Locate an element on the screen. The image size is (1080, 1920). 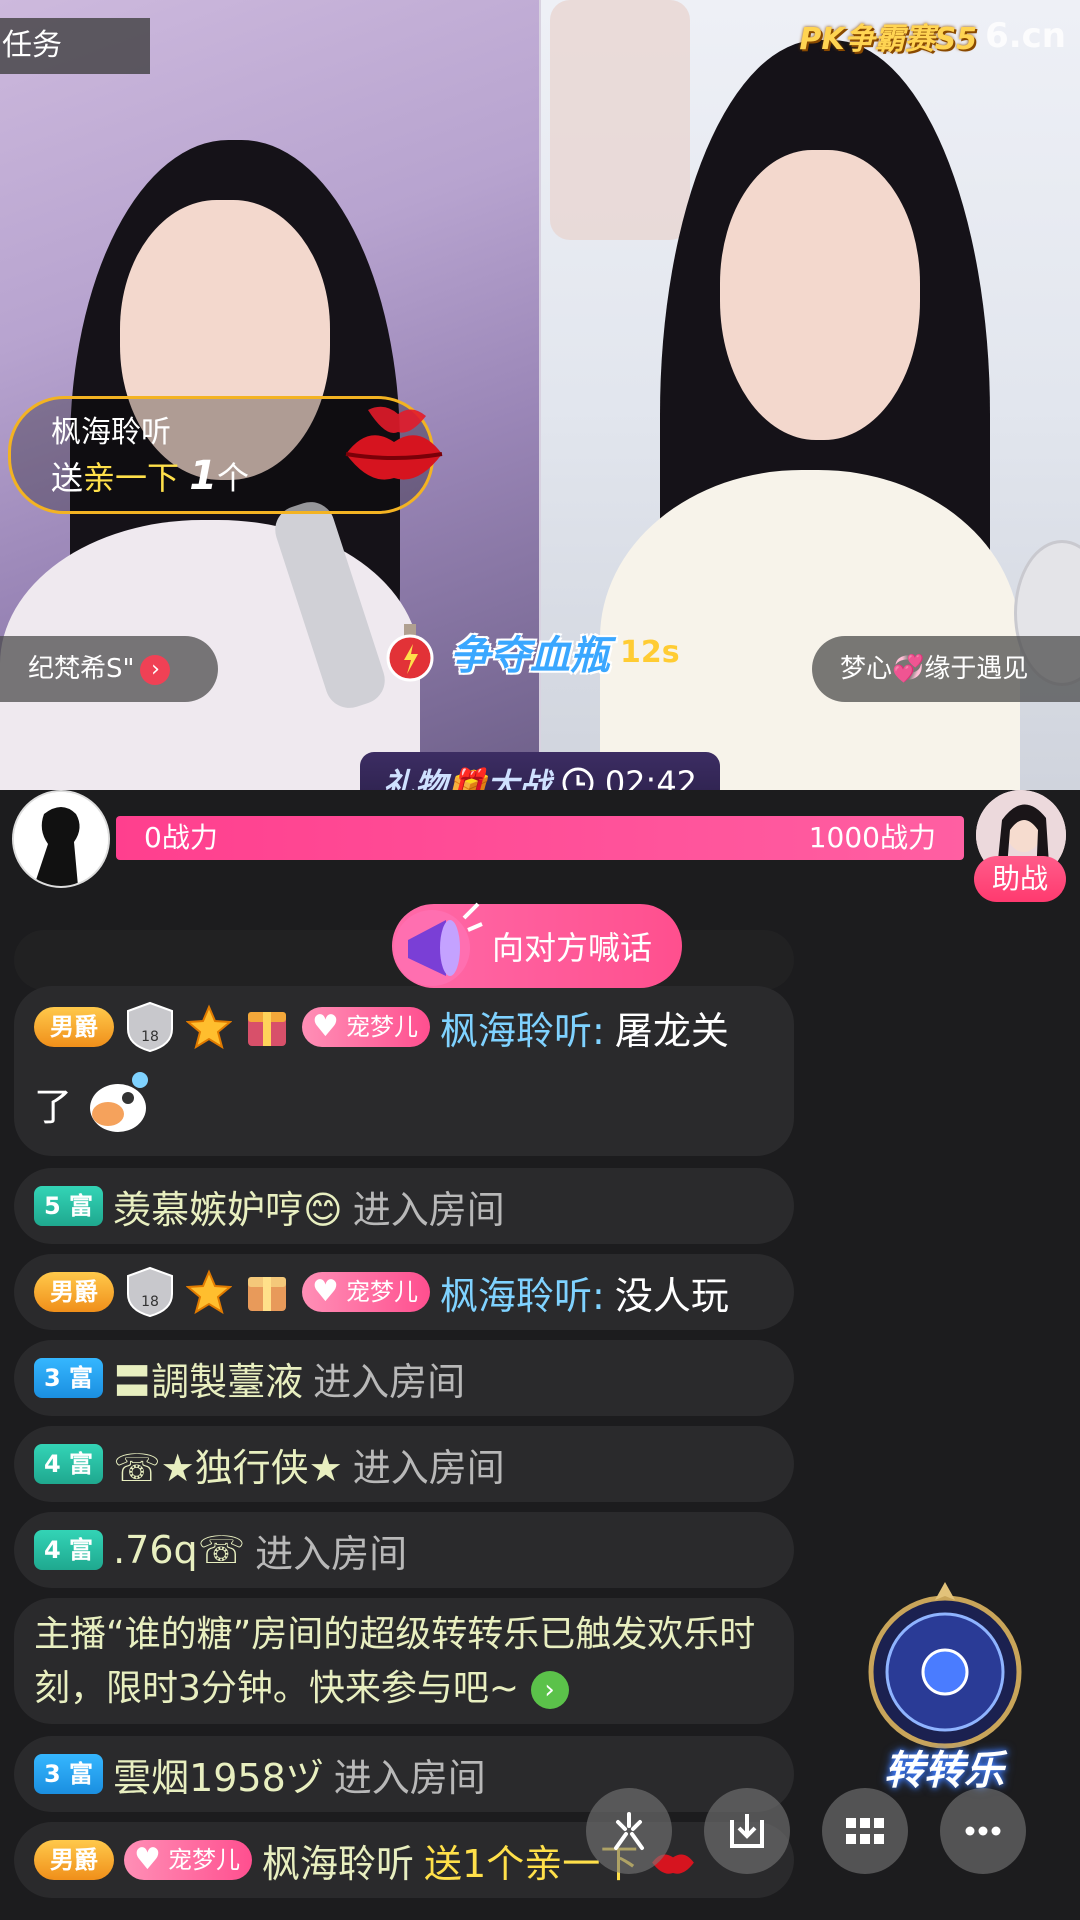
system-message: 主播“谁的糖”房间的超级转转乐已触发欢乐时刻，限时3分钟。快来参与吧~ › is located at coordinates (404, 1661).